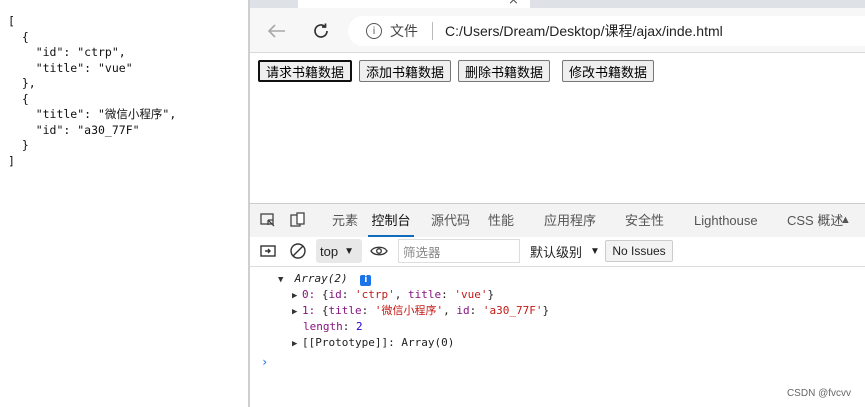  I want to click on tab-elements: 元素, so click(345, 220).